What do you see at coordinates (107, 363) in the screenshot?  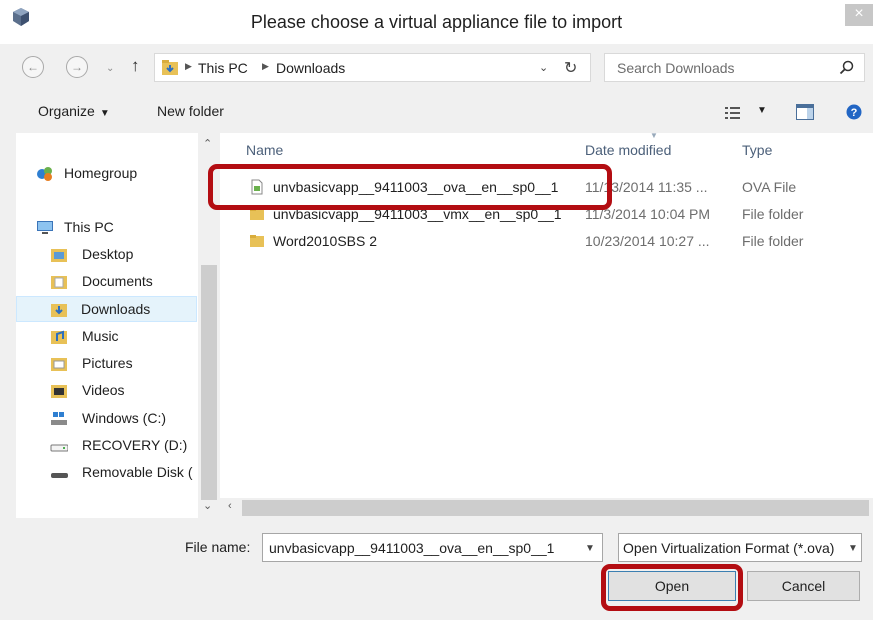 I see `sidebar-item-label: Pictures` at bounding box center [107, 363].